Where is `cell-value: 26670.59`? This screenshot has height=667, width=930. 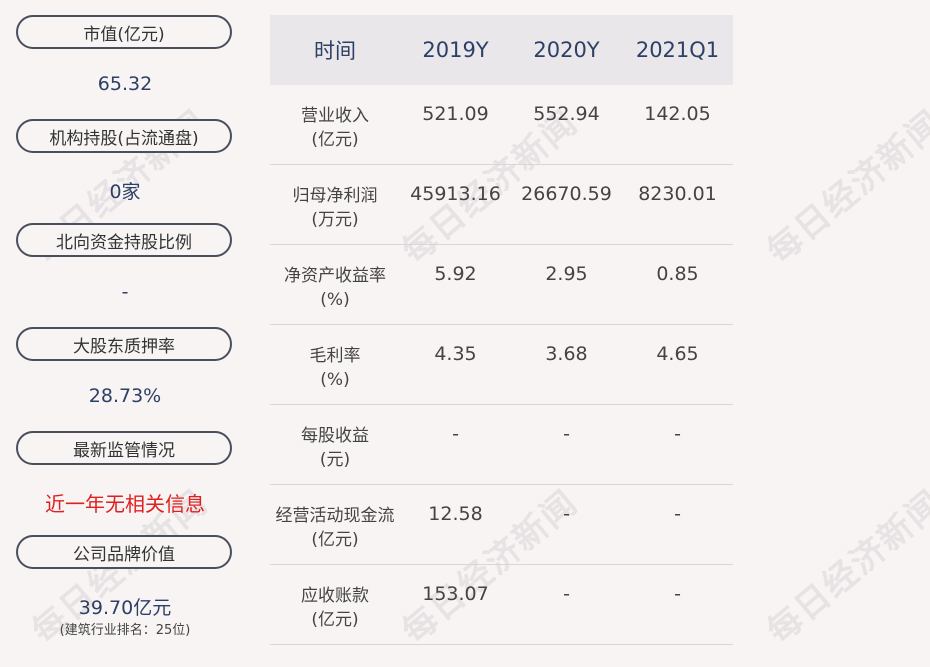 cell-value: 26670.59 is located at coordinates (566, 194).